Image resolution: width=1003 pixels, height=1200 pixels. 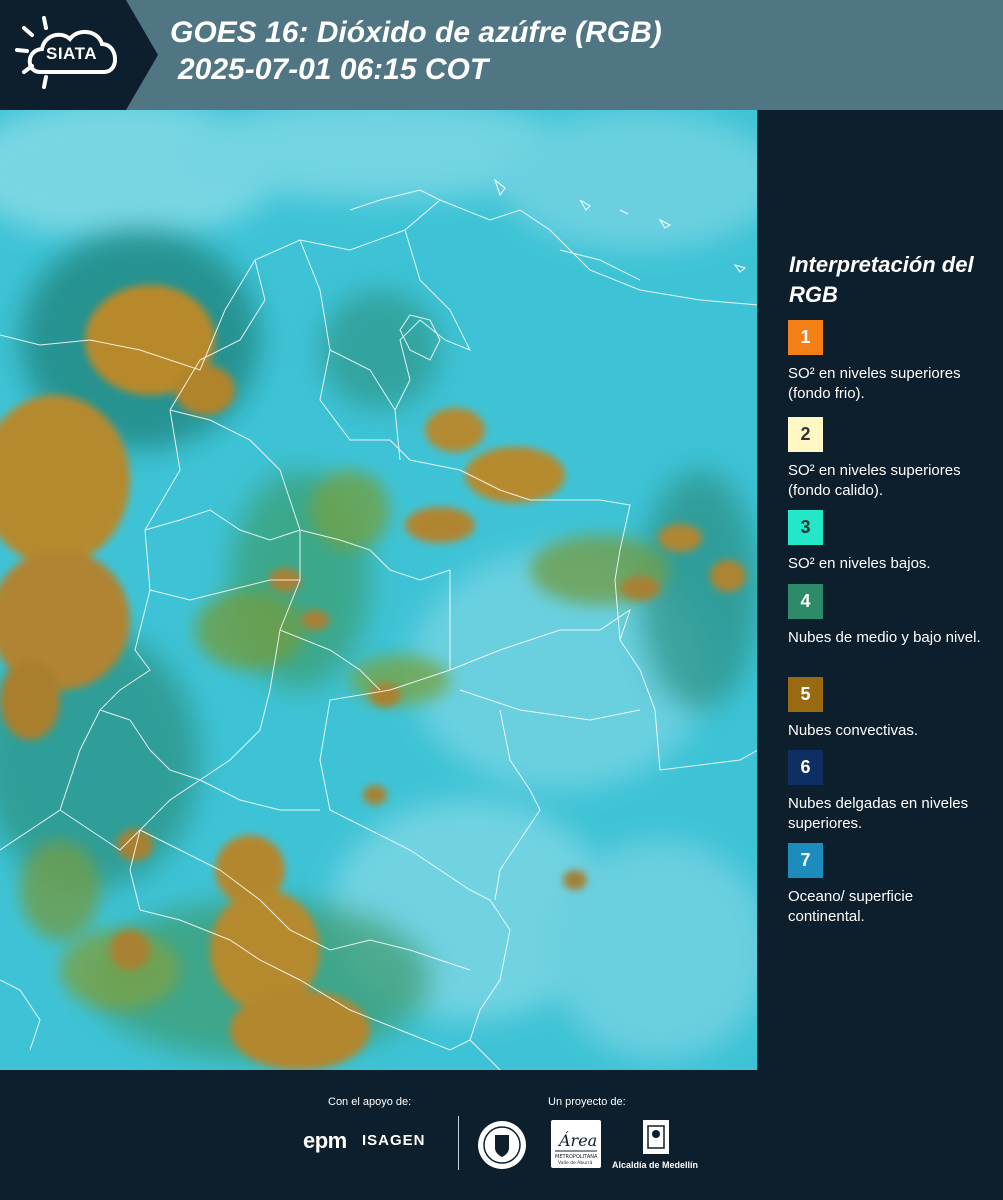 I want to click on svg-text: METROPOLITANA, so click(x=576, y=1157).